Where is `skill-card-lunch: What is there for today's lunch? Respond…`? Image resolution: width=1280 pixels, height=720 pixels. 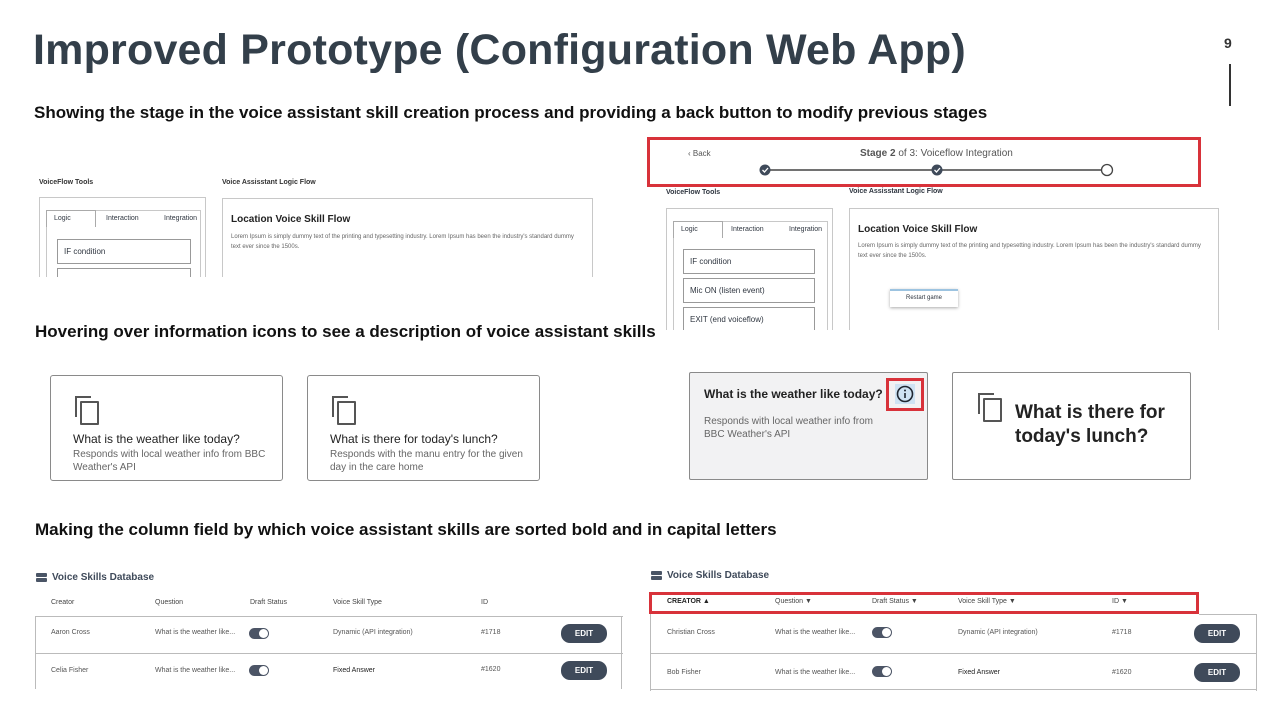
skill-card-lunch: What is there for today's lunch? Respond… is located at coordinates (423, 428).